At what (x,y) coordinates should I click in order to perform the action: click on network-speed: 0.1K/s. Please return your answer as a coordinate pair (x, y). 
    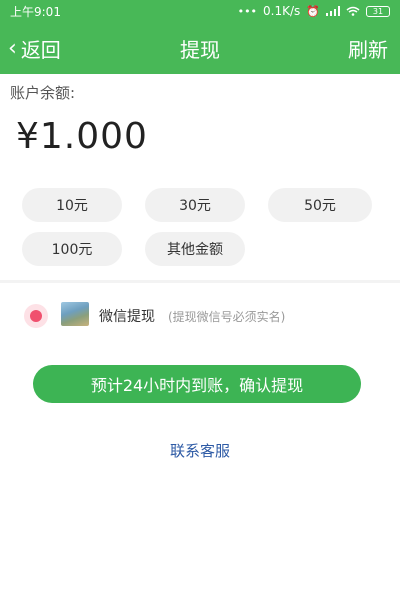
    Looking at the image, I should click on (282, 11).